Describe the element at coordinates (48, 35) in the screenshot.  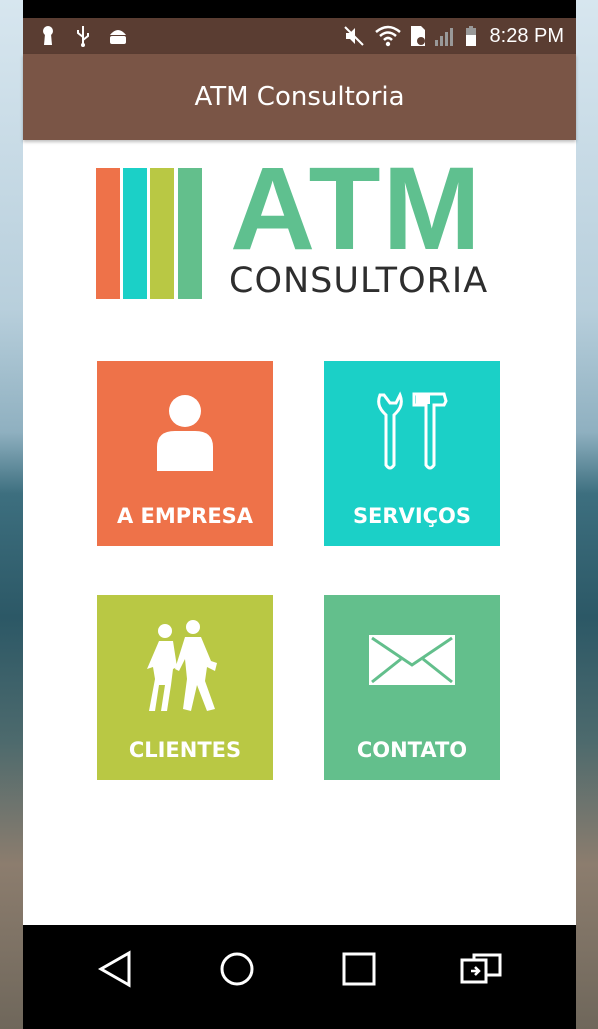
I see `keyhole-icon` at that location.